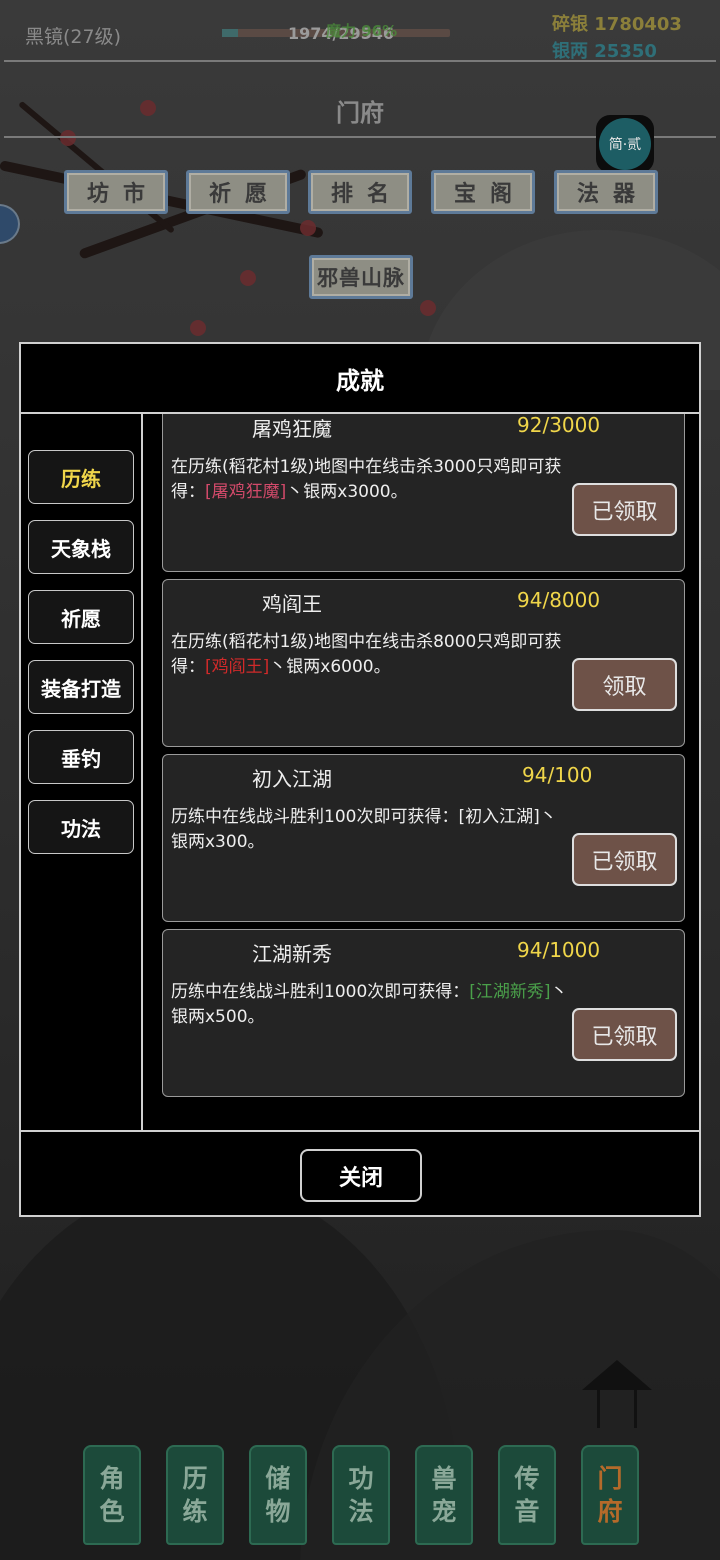  What do you see at coordinates (237, 667) in the screenshot?
I see `reward-title: [鸡阎王]` at bounding box center [237, 667].